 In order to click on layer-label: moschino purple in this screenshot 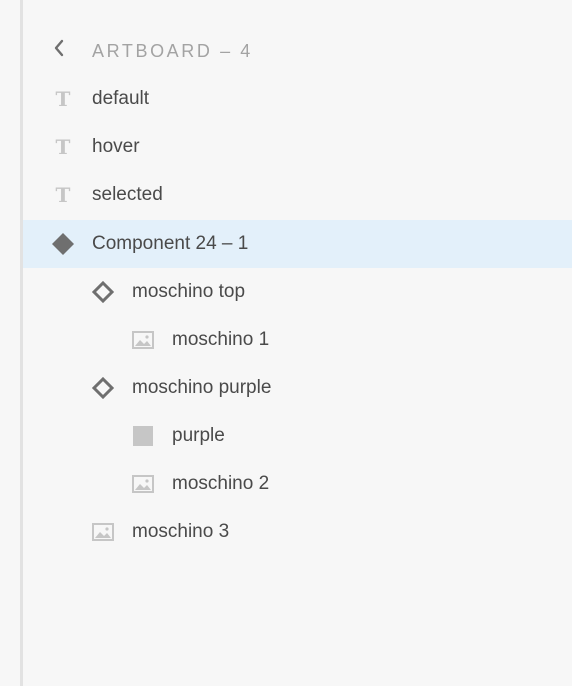, I will do `click(202, 387)`.